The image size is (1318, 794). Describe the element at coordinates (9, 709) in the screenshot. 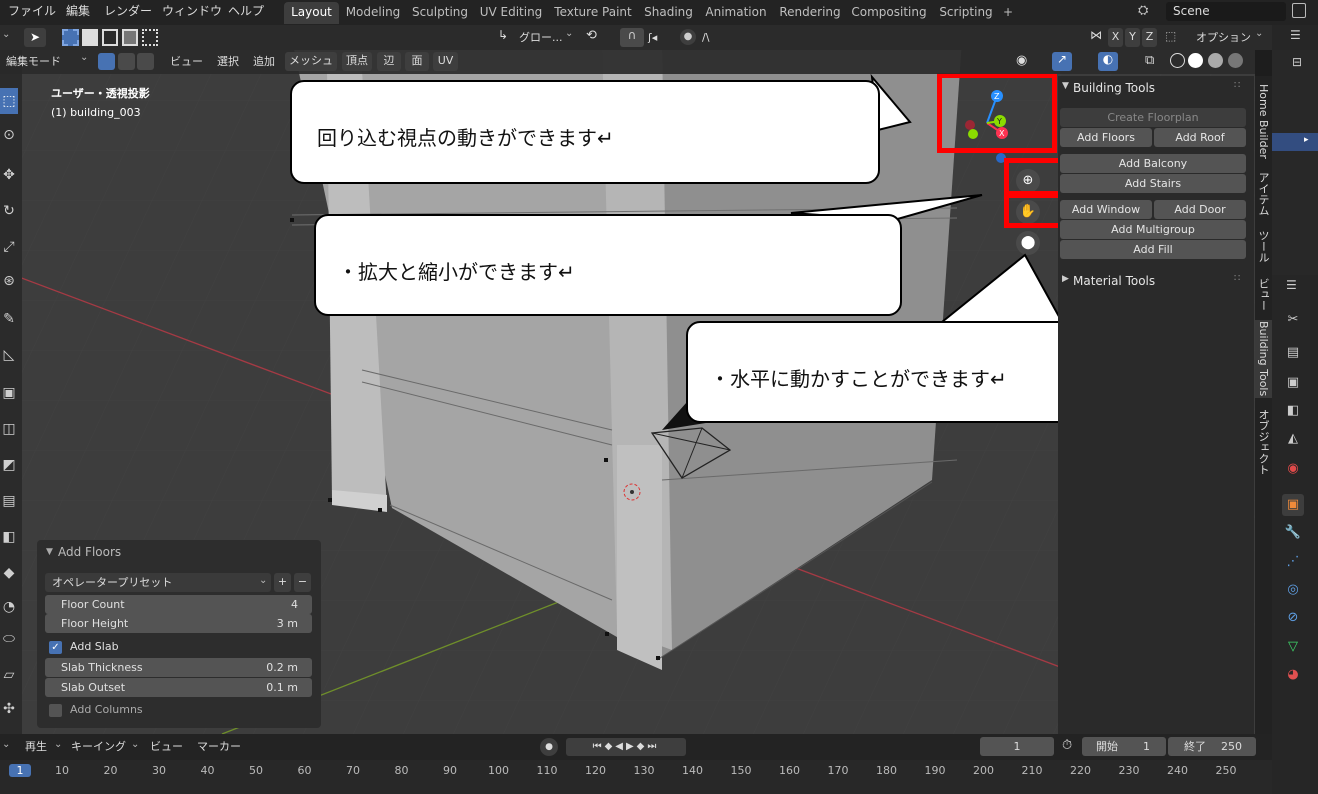

I see `rip-icon: ✣` at that location.